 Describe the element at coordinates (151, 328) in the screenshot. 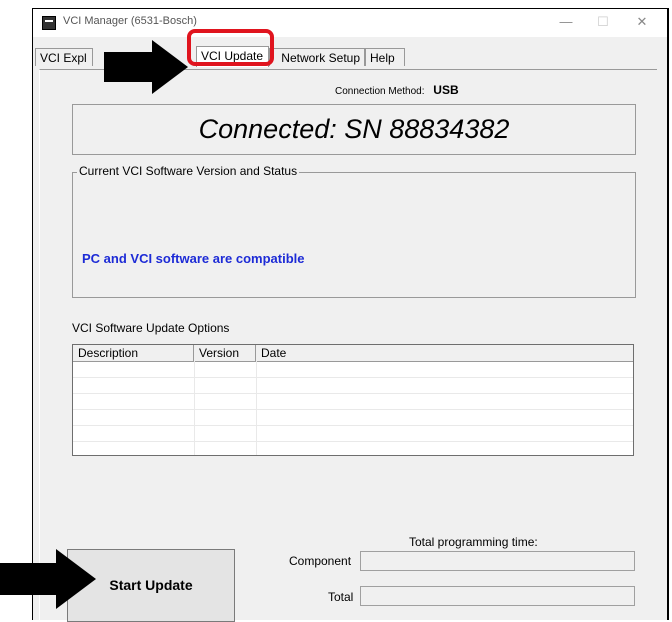

I see `update-options-label: VCI Software Update Options` at that location.